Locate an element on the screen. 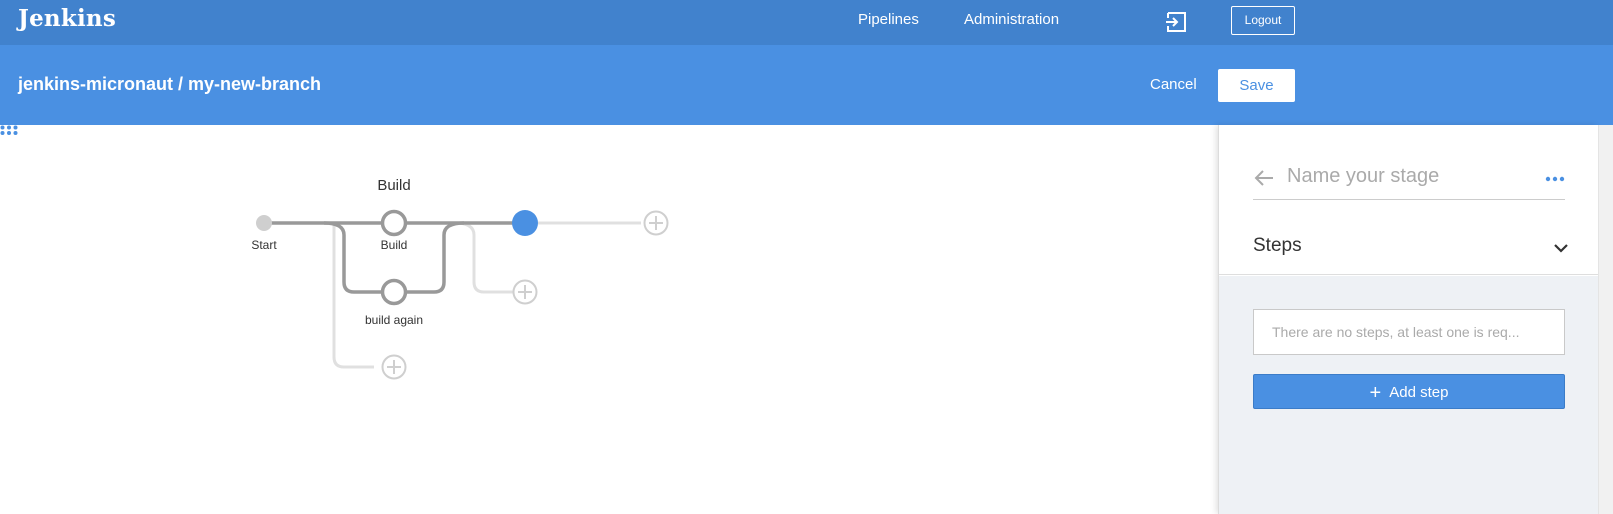  logout-button: Logout is located at coordinates (1263, 20).